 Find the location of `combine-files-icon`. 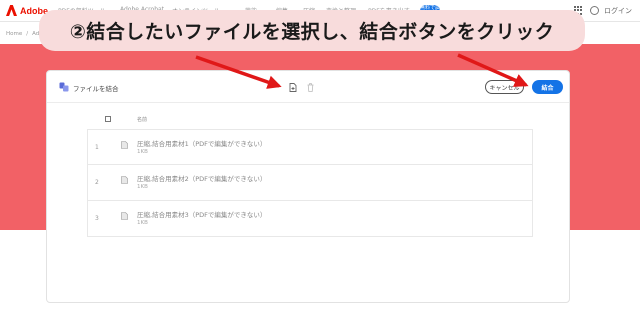

combine-files-icon is located at coordinates (64, 87).